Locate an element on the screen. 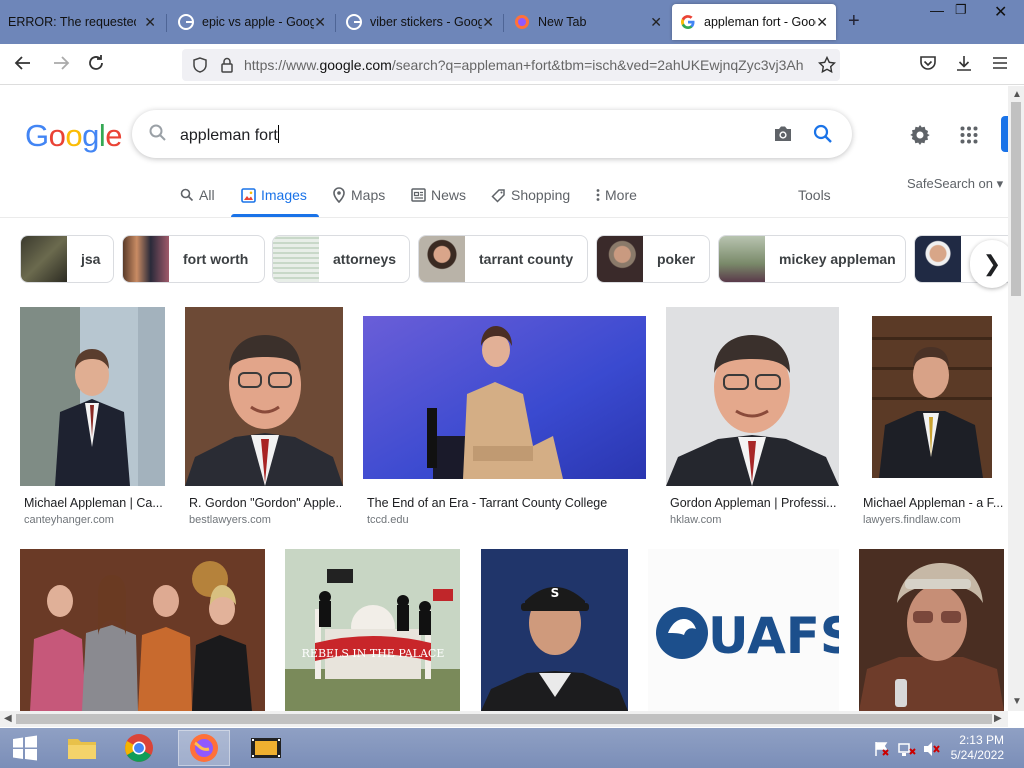 This screenshot has height=768, width=1024. result-source: hklaw.com is located at coordinates (695, 520).